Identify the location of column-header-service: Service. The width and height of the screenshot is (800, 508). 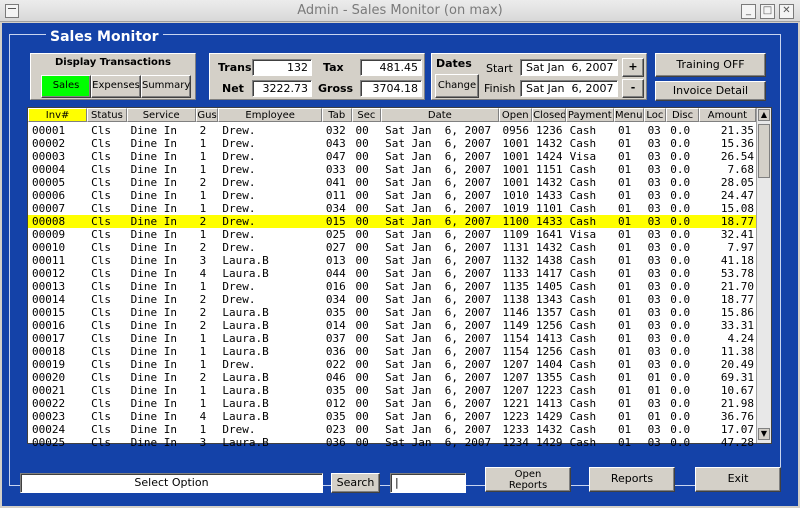
(161, 115).